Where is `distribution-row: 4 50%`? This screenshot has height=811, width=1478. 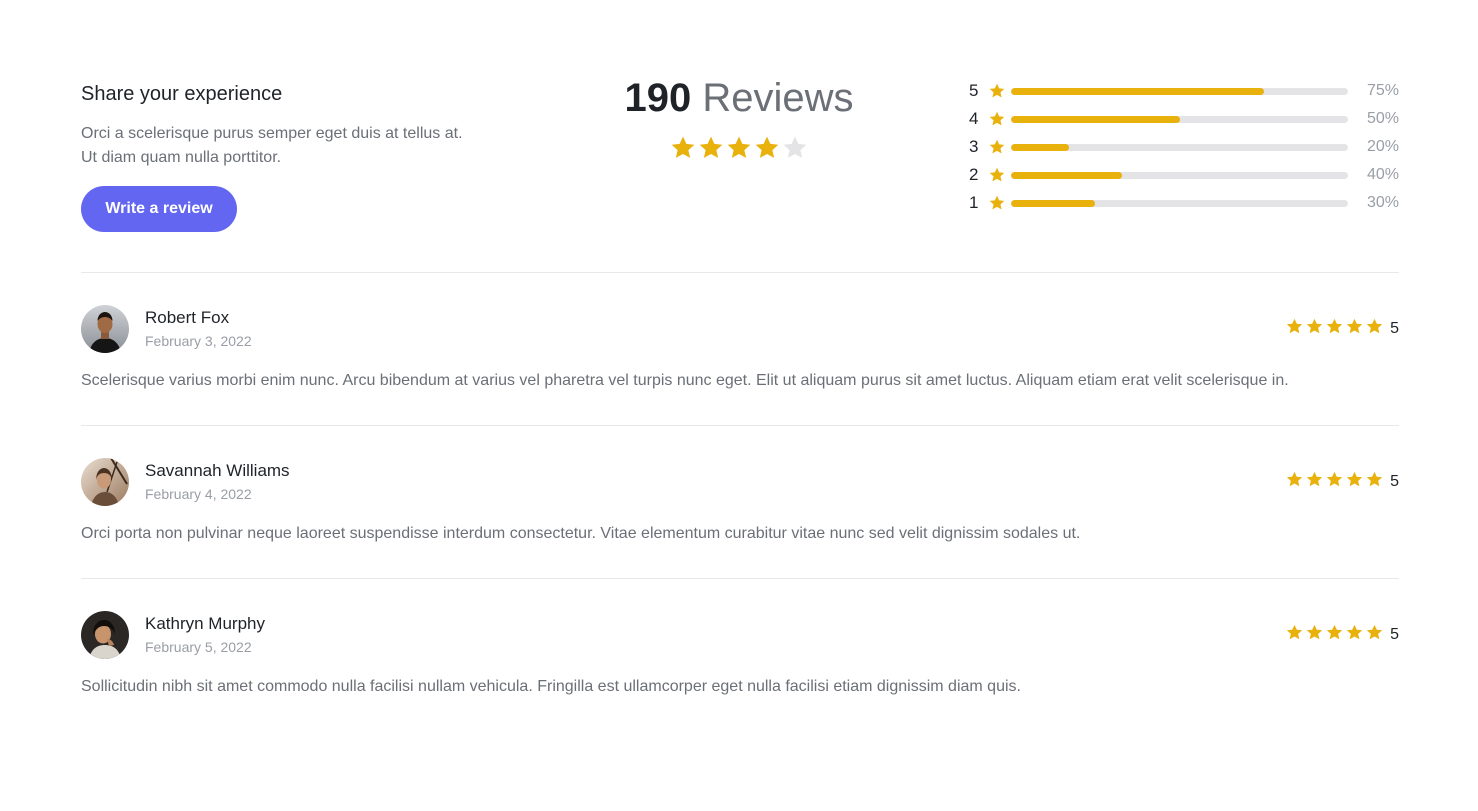 distribution-row: 4 50% is located at coordinates (1183, 119).